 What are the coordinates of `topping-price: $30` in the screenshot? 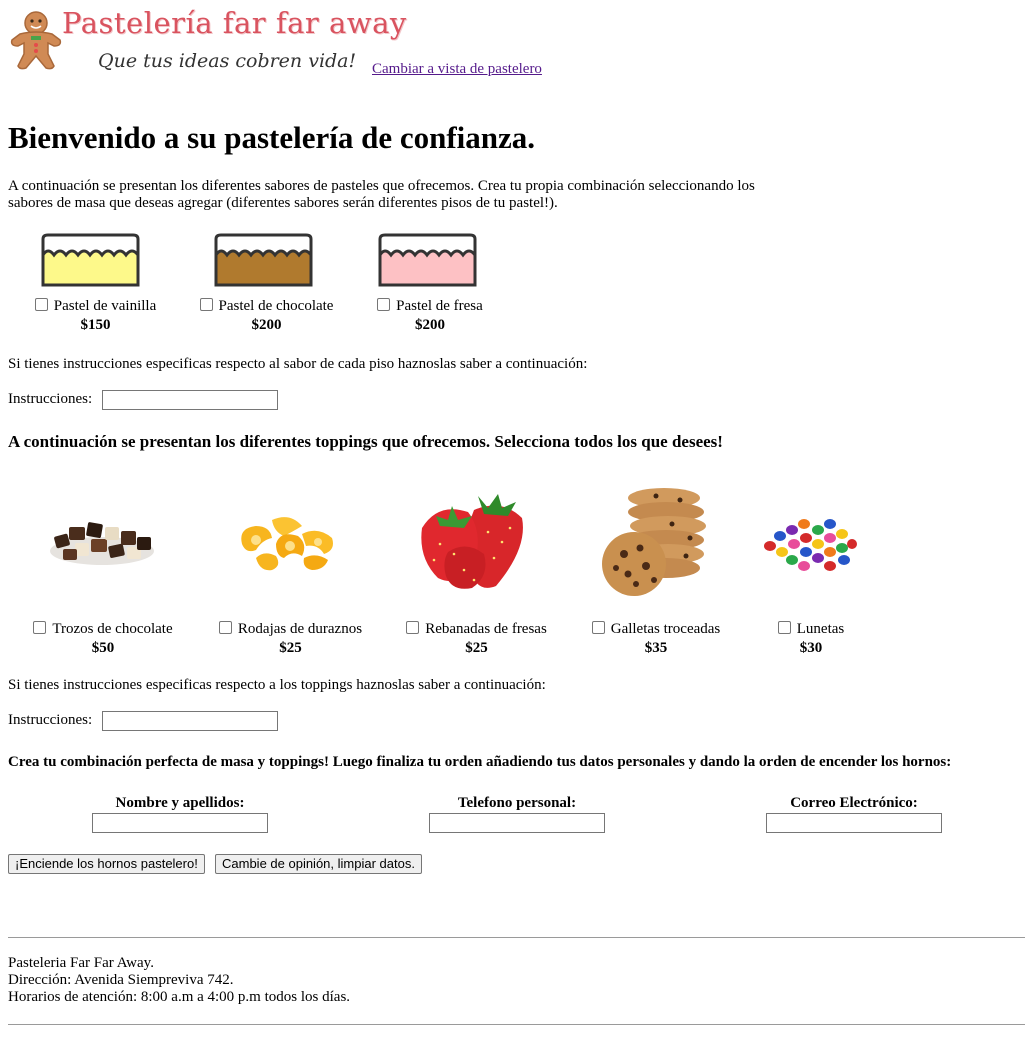 It's located at (811, 648).